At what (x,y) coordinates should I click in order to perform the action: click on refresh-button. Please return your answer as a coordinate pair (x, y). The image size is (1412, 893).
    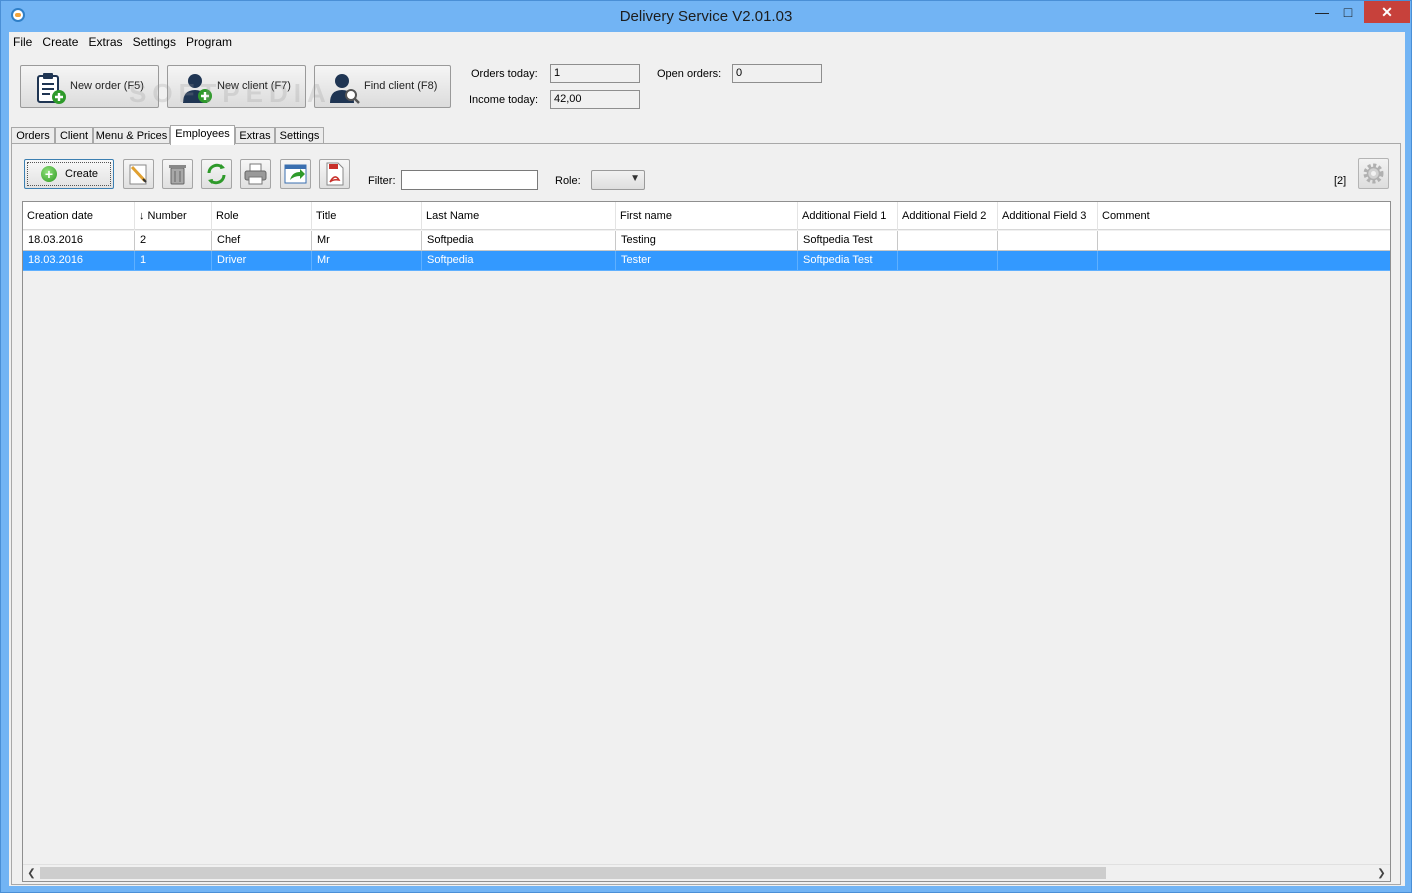
    Looking at the image, I should click on (216, 174).